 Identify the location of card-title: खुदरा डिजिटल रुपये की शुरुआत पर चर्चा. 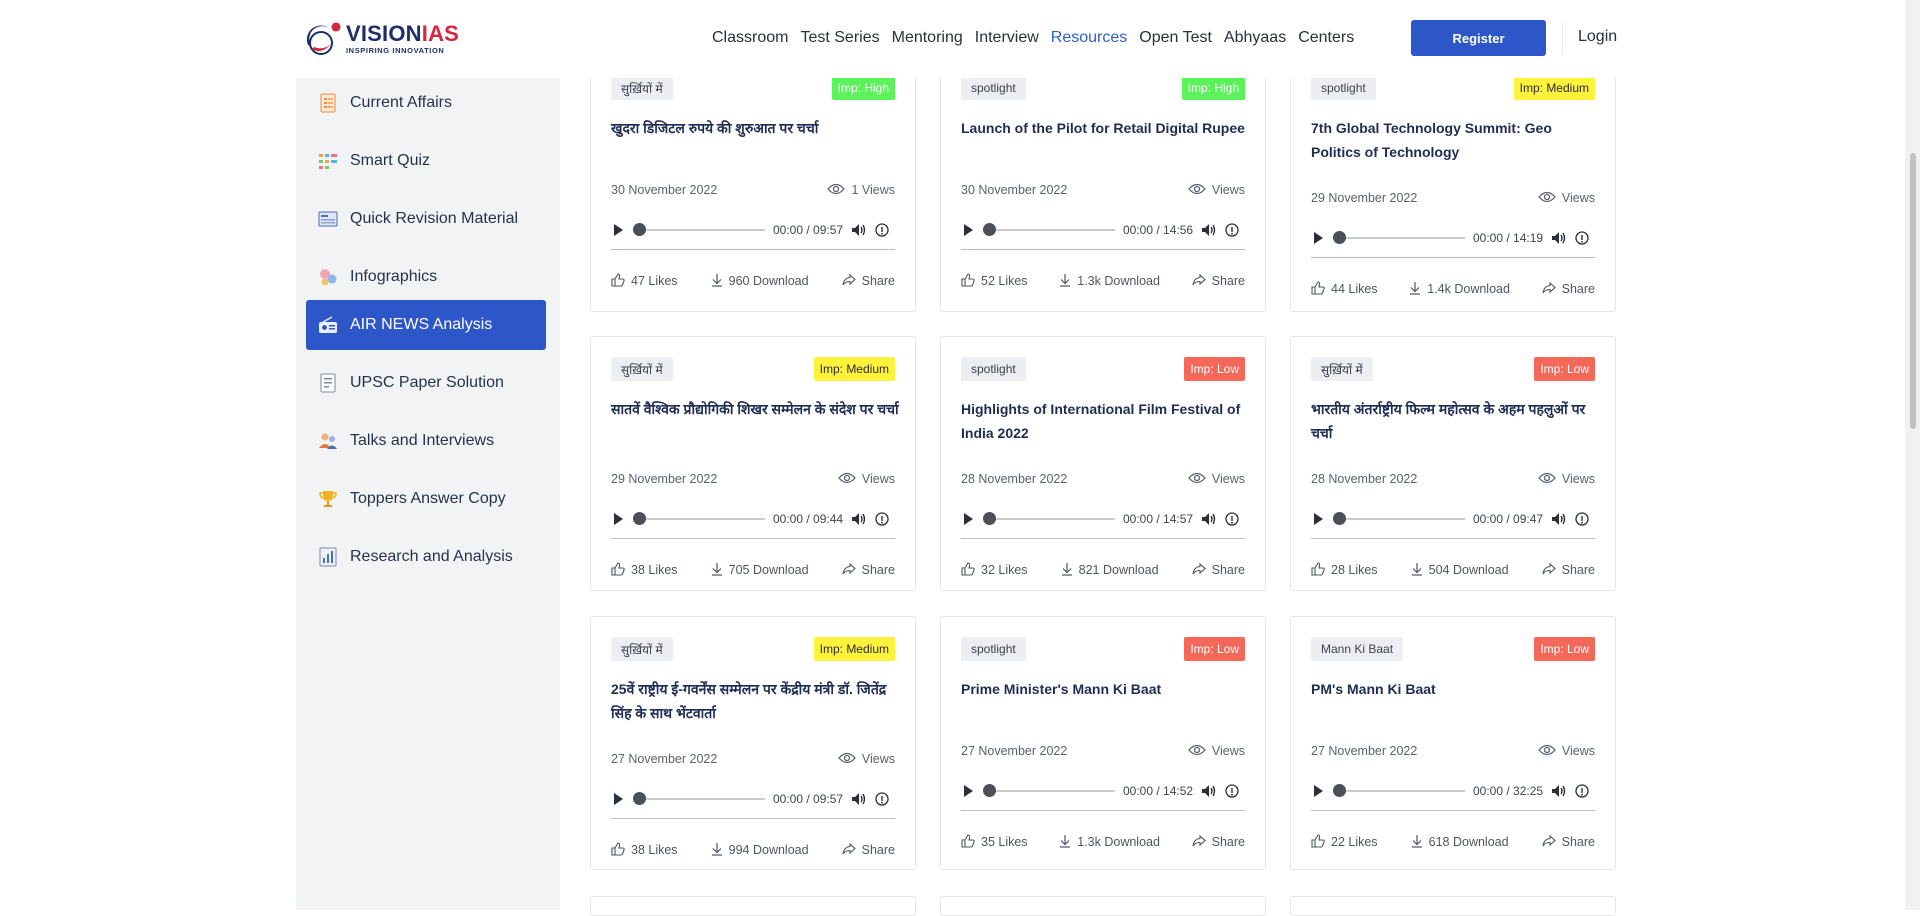
(756, 128).